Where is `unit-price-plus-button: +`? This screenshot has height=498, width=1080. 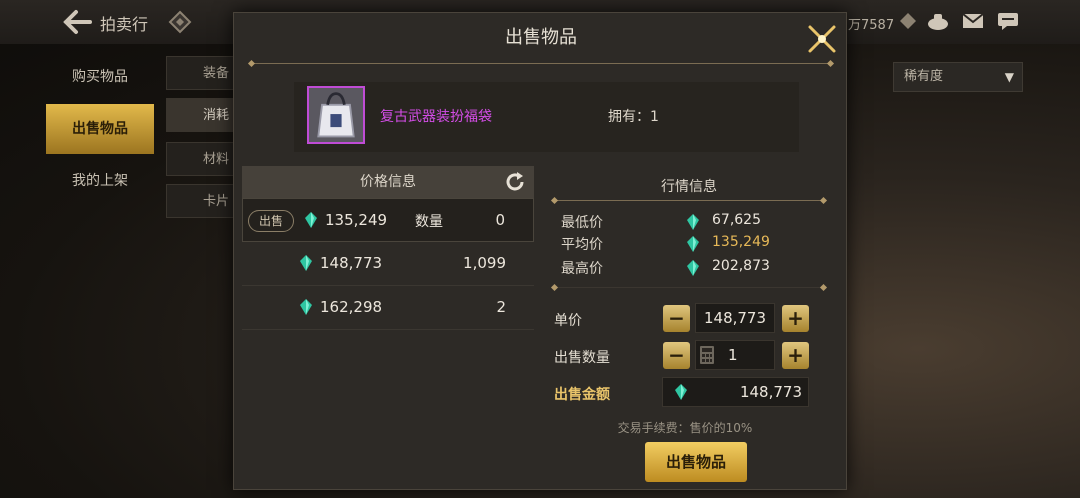
unit-price-plus-button: + is located at coordinates (795, 318).